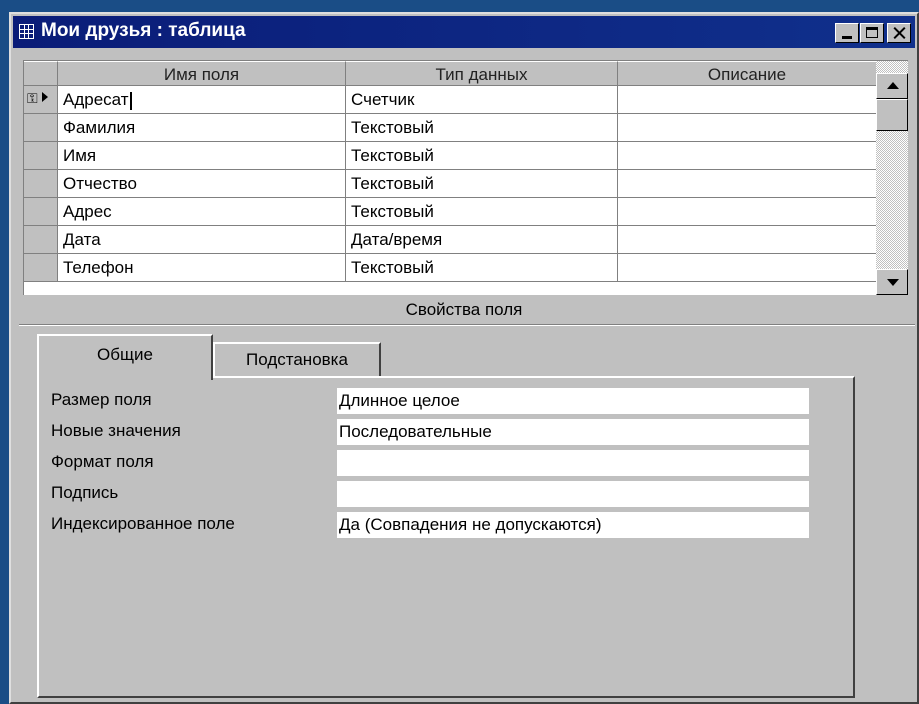 Image resolution: width=919 pixels, height=704 pixels. I want to click on text-caret, so click(130, 100).